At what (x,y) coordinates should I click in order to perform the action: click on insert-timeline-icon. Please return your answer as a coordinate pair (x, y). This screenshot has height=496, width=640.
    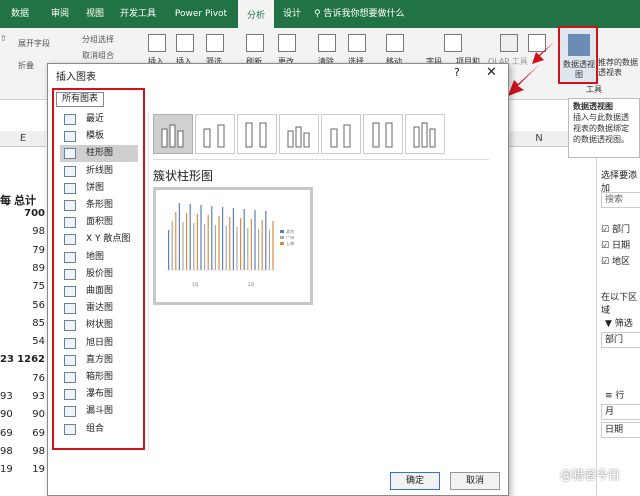
    Looking at the image, I should click on (185, 43).